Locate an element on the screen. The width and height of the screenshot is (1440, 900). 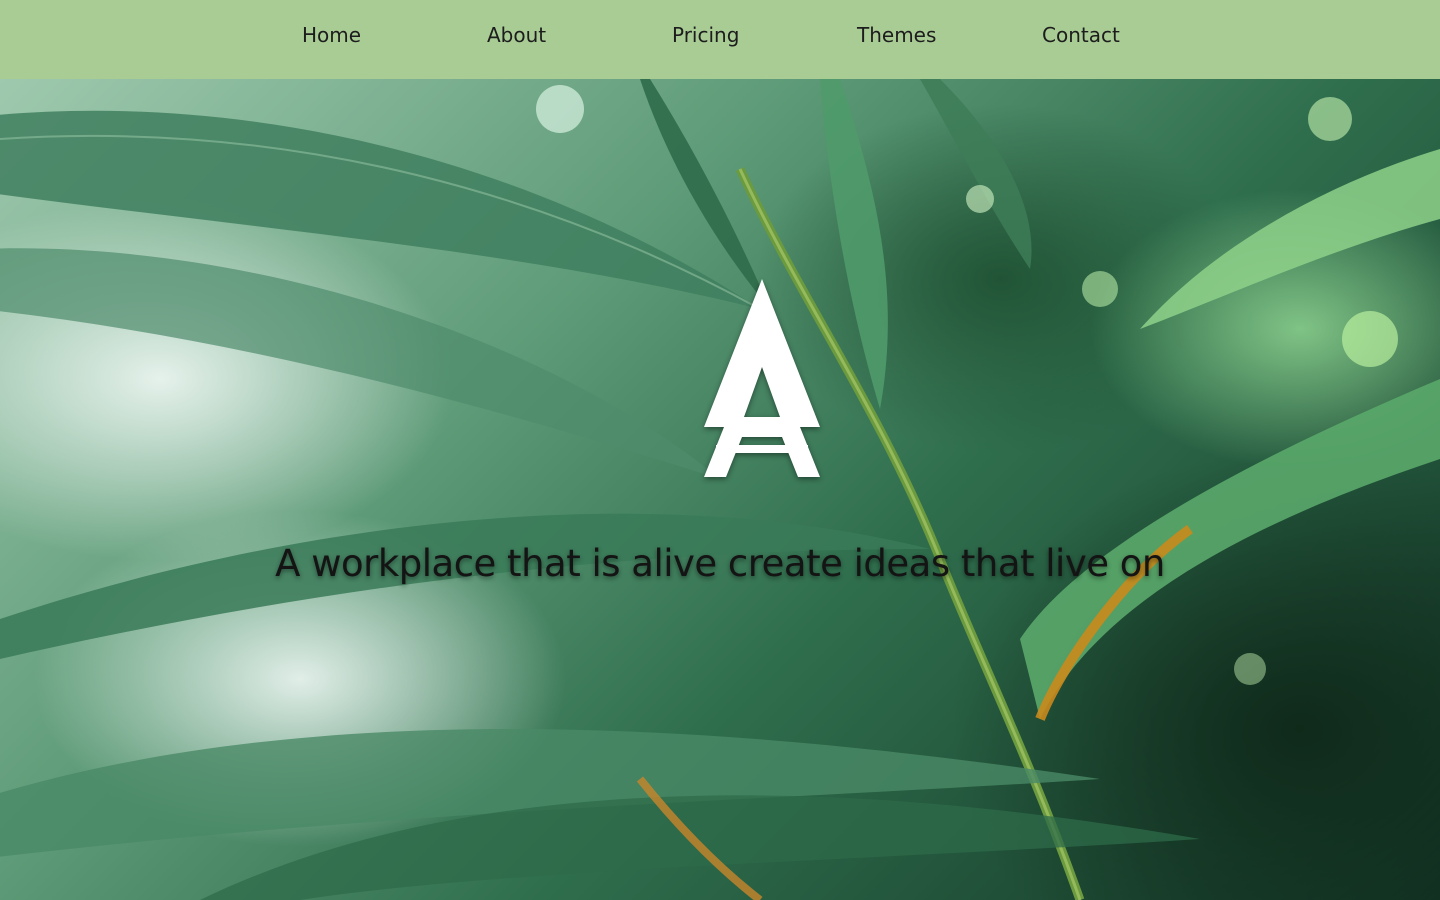
triangle-a-logo-icon is located at coordinates (762, 378).